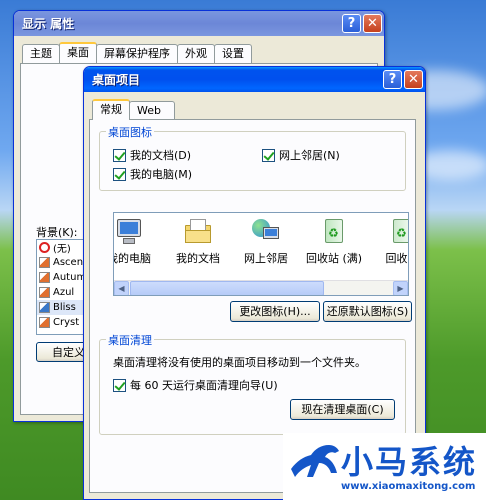 The image size is (486, 500). What do you see at coordinates (48, 24) in the screenshot?
I see `window-title: 显示 属性` at bounding box center [48, 24].